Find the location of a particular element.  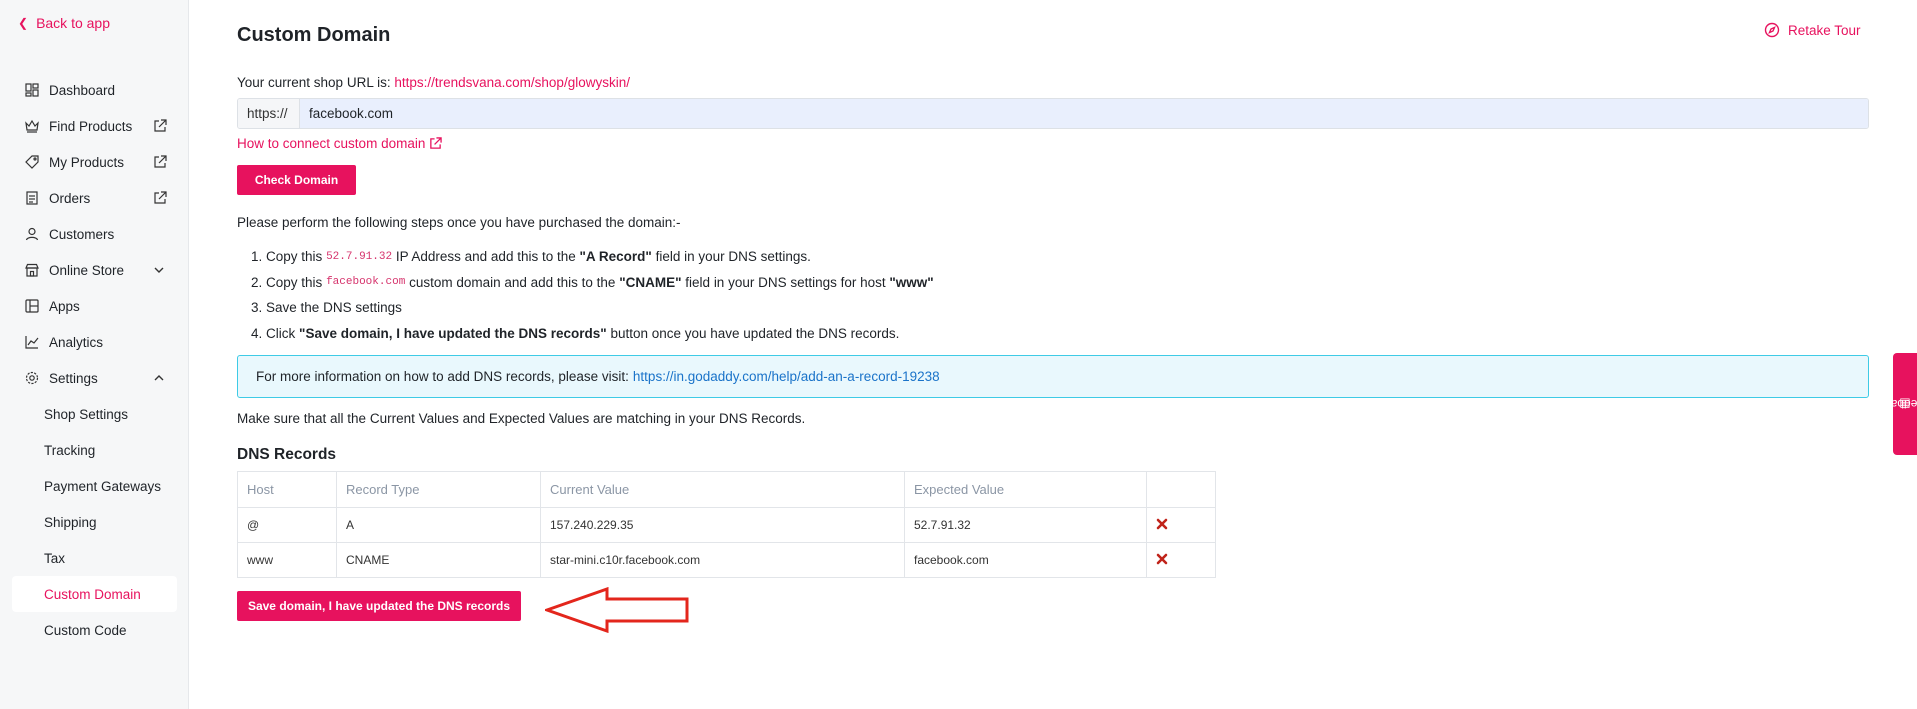

feedback-tab: ▤ Feedback is located at coordinates (1898, 404).